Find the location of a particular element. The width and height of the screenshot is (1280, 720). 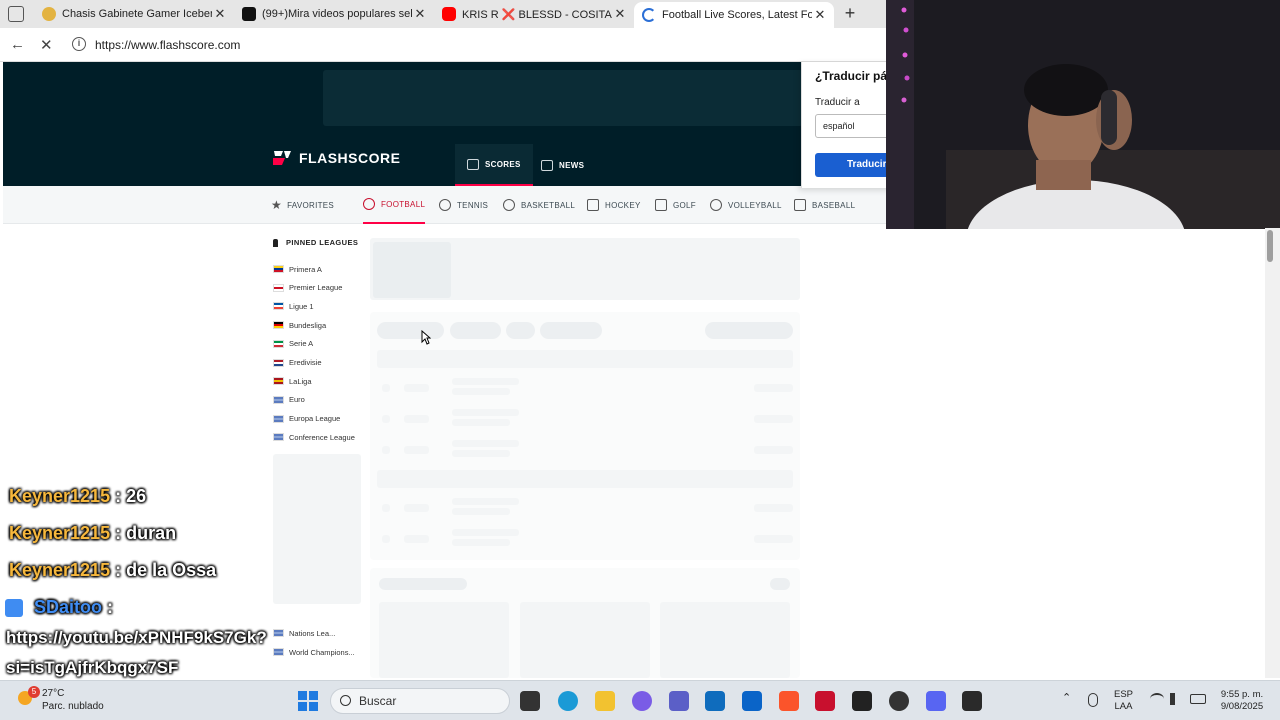

sport-volleyball: VOLLEYBALL is located at coordinates (746, 205).